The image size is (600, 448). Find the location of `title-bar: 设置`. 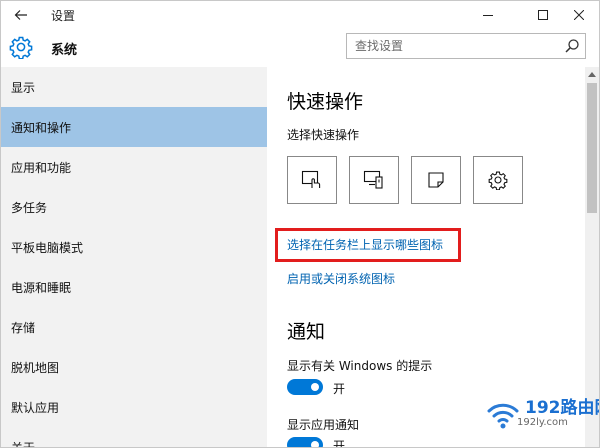

title-bar: 设置 is located at coordinates (300, 15).